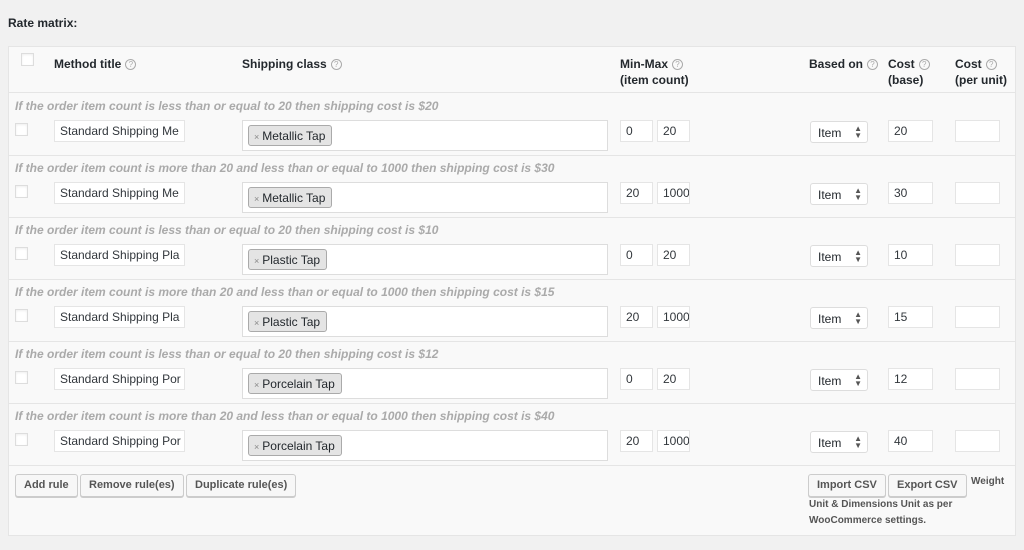 Image resolution: width=1024 pixels, height=550 pixels. I want to click on units-note-1: Weight, so click(988, 481).